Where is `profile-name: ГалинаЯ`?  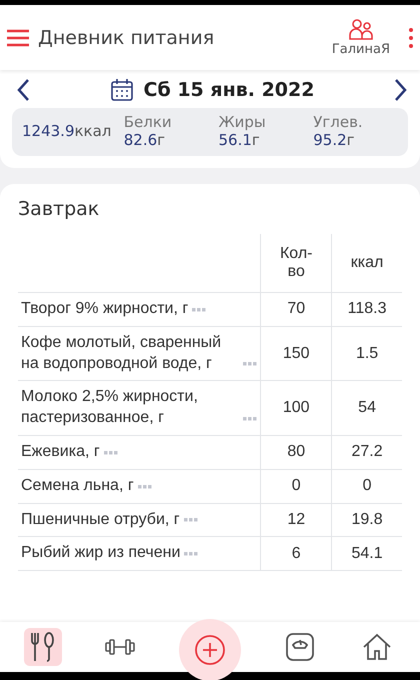 profile-name: ГалинаЯ is located at coordinates (361, 49).